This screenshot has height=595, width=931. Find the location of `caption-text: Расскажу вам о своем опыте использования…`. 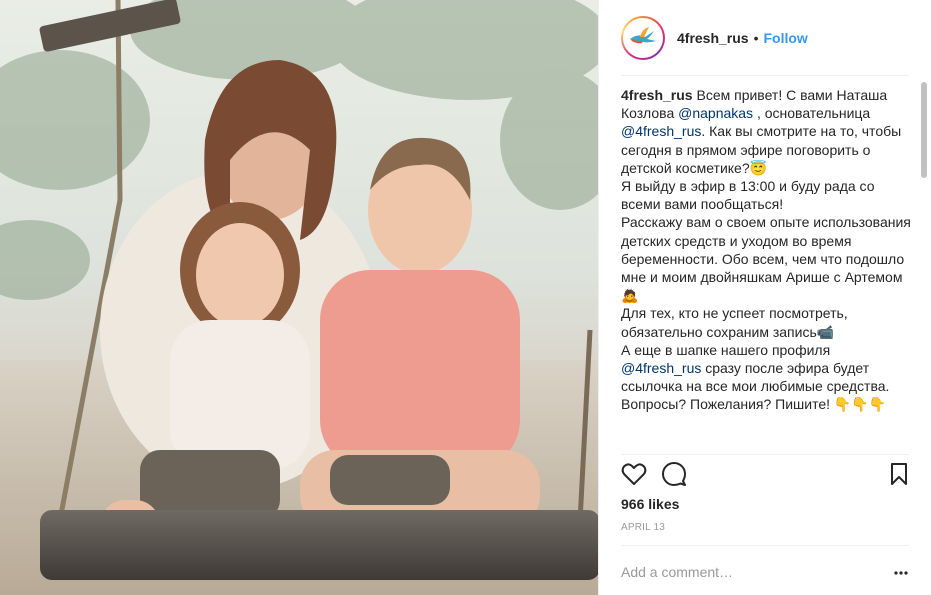

caption-text: Расскажу вам о своем опыте использования… is located at coordinates (766, 259).